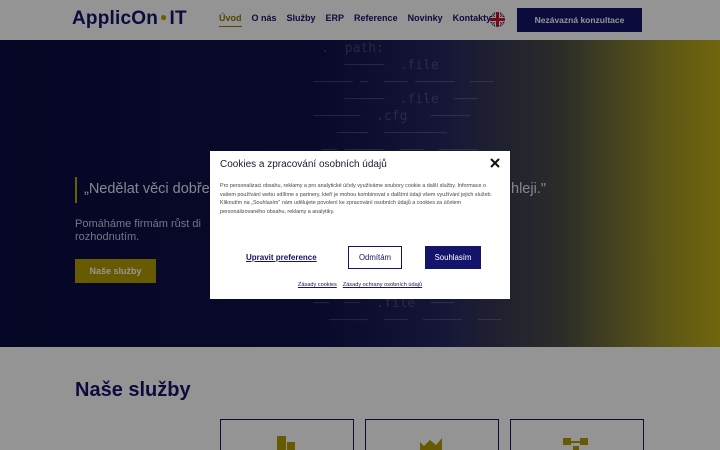  Describe the element at coordinates (382, 285) in the screenshot. I see `privacy-policy-link: Zásady ochrany osobních údajů` at that location.